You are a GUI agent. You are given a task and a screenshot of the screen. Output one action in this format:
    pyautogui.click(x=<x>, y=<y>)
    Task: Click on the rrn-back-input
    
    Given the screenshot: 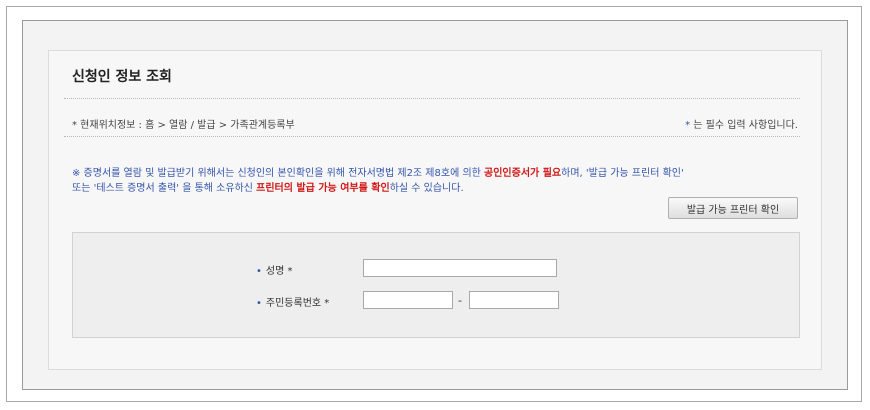 What is the action you would take?
    pyautogui.click(x=514, y=300)
    